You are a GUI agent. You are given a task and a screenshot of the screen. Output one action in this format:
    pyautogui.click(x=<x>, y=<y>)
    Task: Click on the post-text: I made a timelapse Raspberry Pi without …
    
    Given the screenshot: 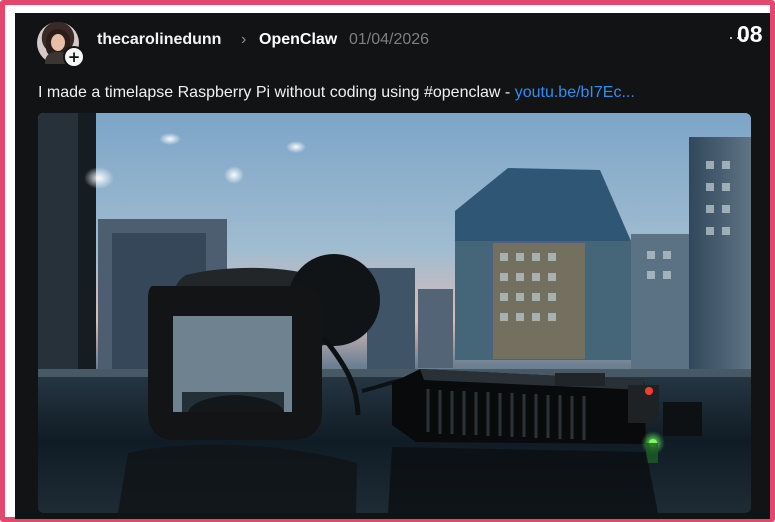 What is the action you would take?
    pyautogui.click(x=393, y=93)
    